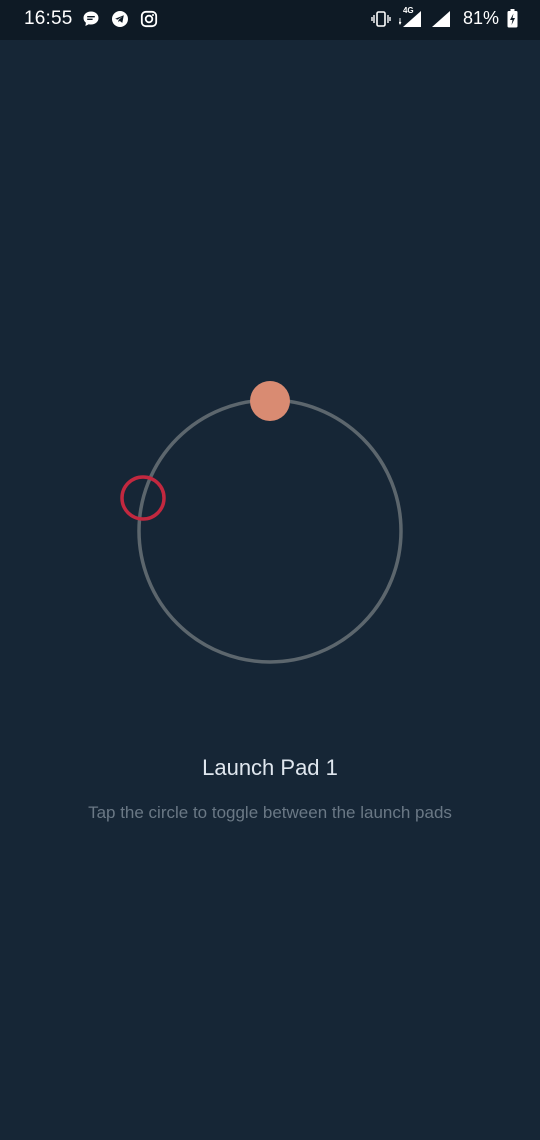  I want to click on signal-4g-icon: 4G, so click(410, 17).